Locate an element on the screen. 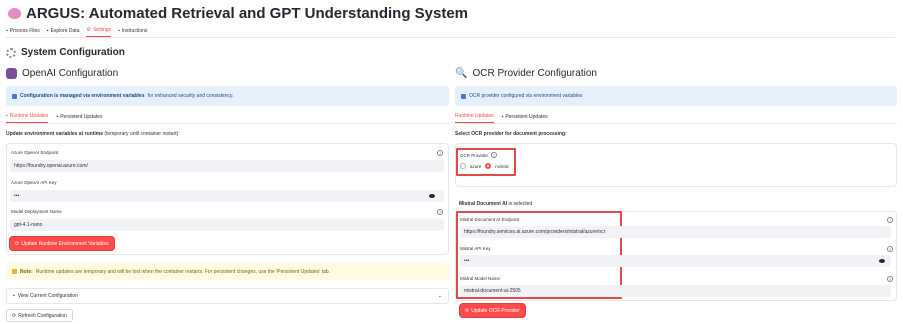  tab-runtime-updates: ▪ Runtime Updates is located at coordinates (27, 118).